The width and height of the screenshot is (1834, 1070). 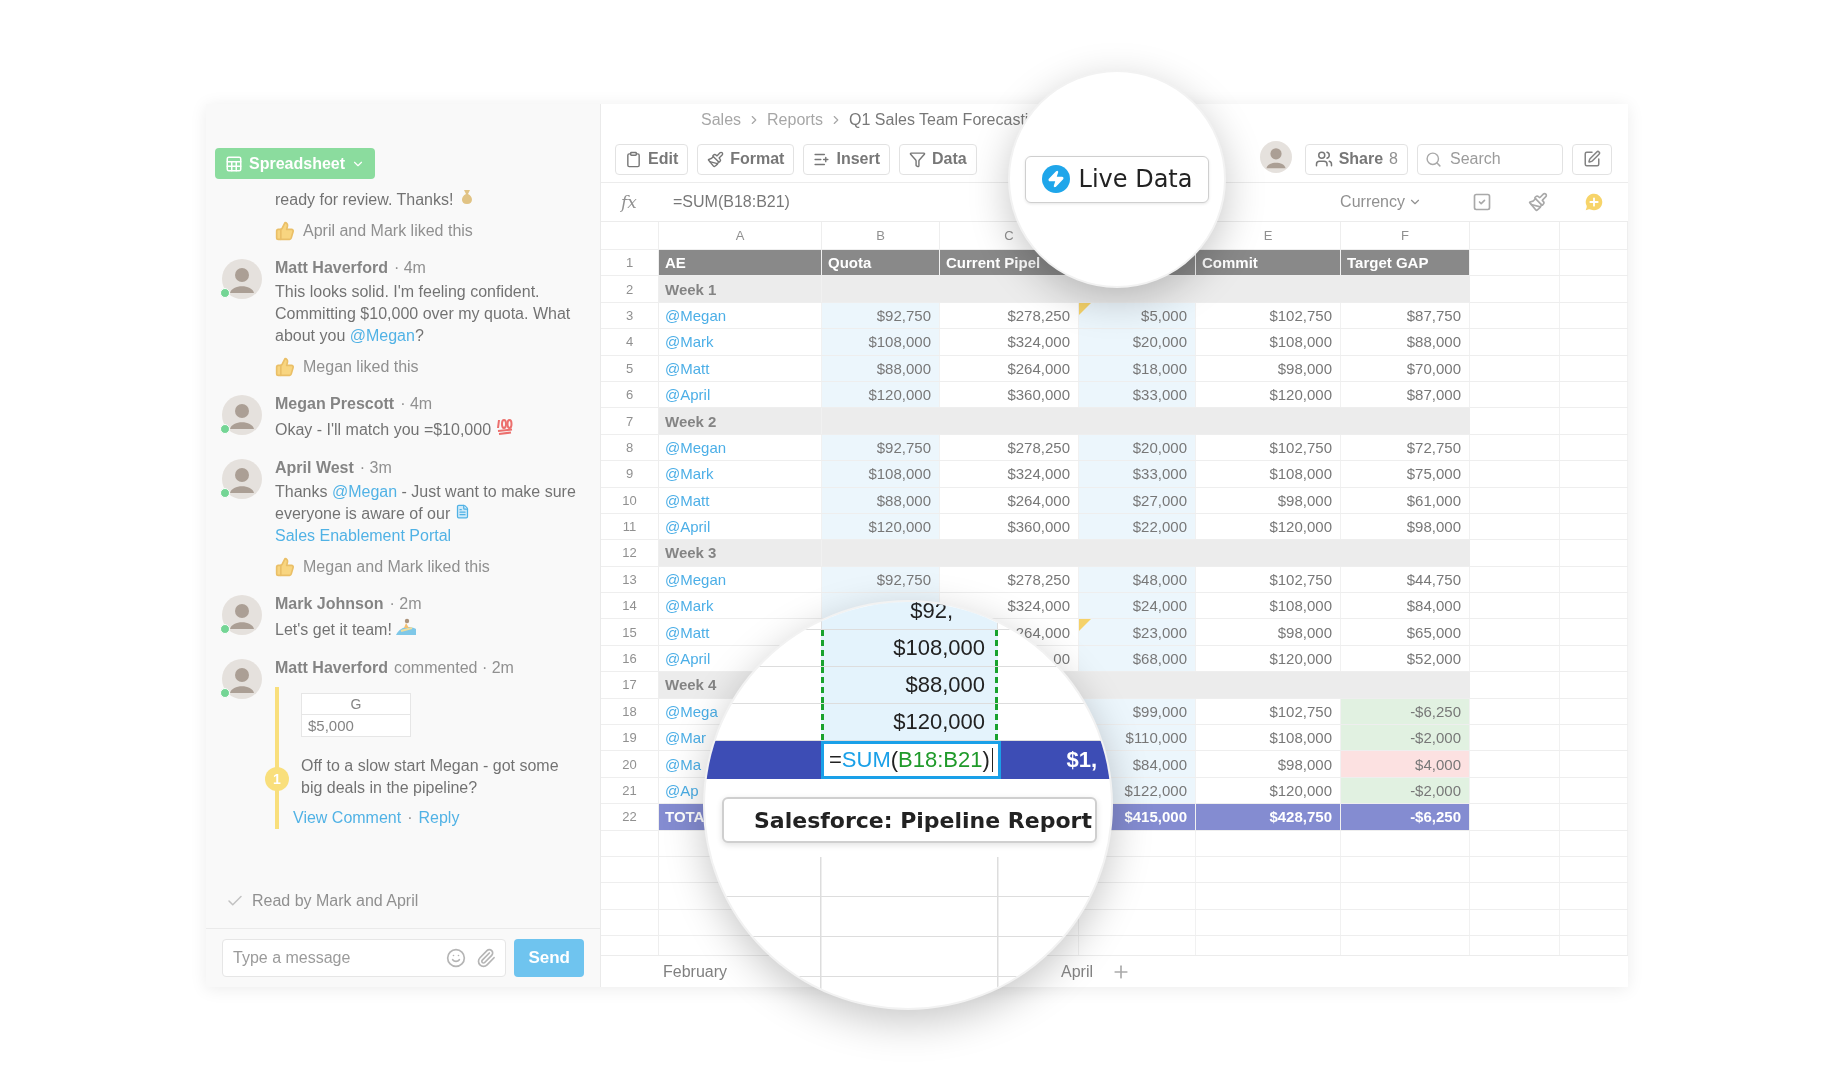 I want to click on toolbar-button: Insert, so click(x=847, y=159).